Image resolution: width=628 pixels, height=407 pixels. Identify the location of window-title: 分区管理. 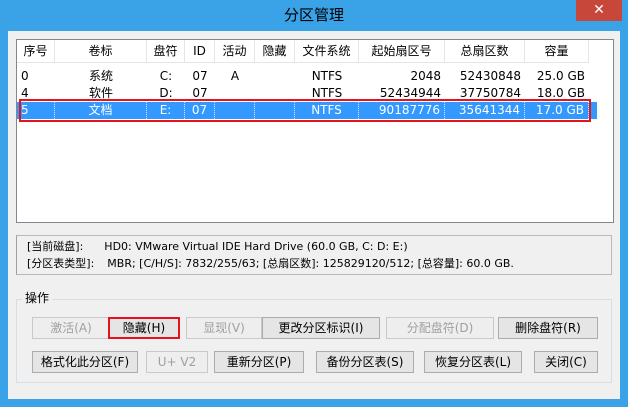
(313, 15).